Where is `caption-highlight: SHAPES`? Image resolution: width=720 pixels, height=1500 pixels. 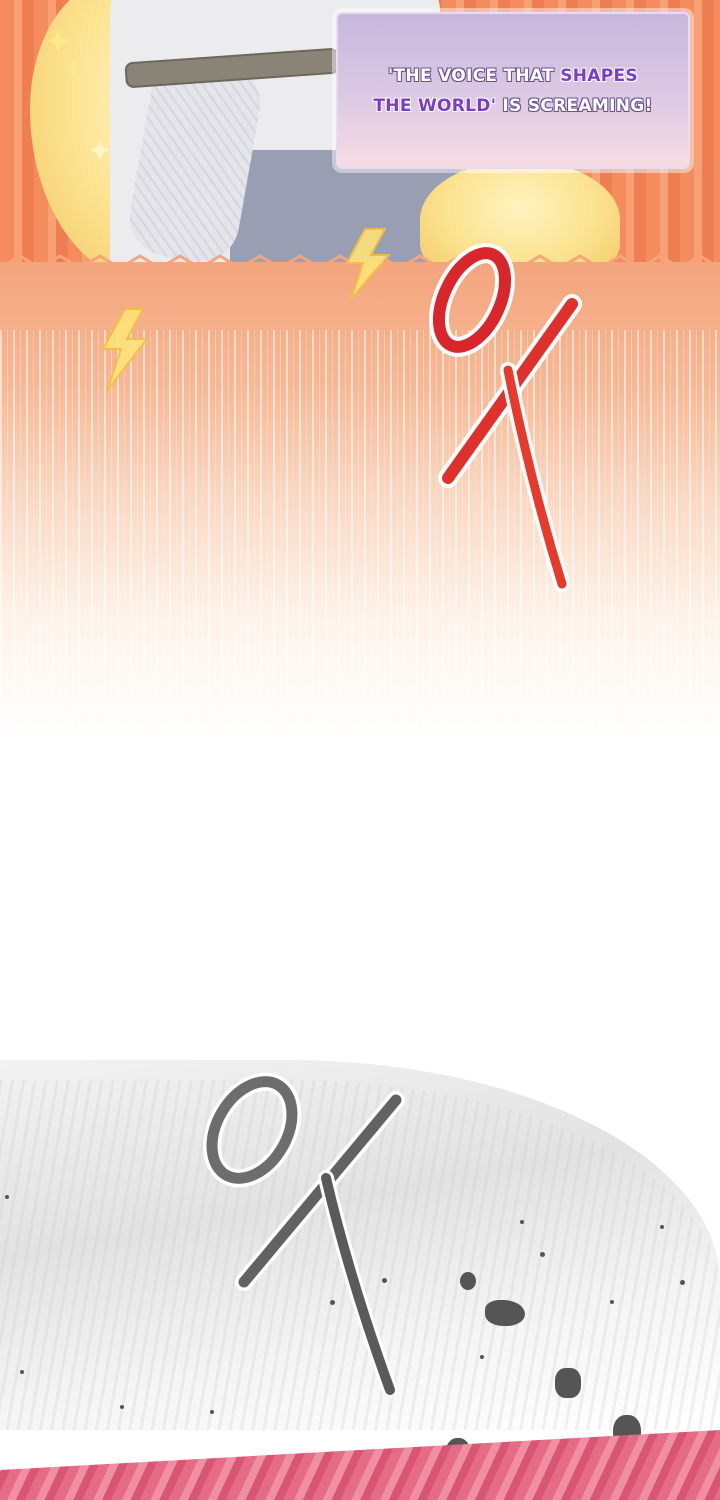
caption-highlight: SHAPES is located at coordinates (599, 75).